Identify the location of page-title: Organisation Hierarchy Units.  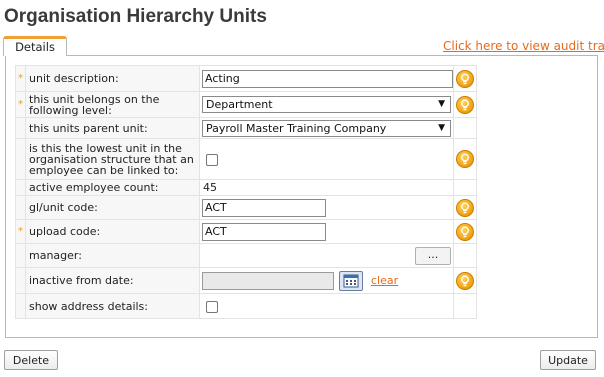
(135, 16).